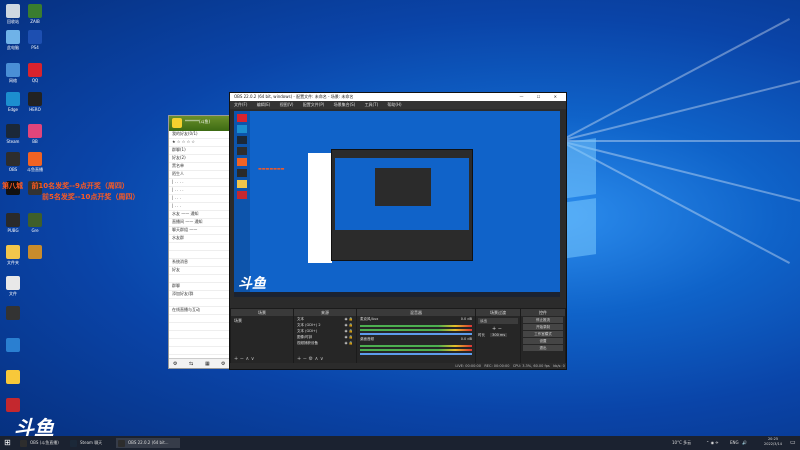 This screenshot has width=800, height=450. What do you see at coordinates (202, 287) in the screenshot?
I see `qq-list-item: 群聊` at bounding box center [202, 287].